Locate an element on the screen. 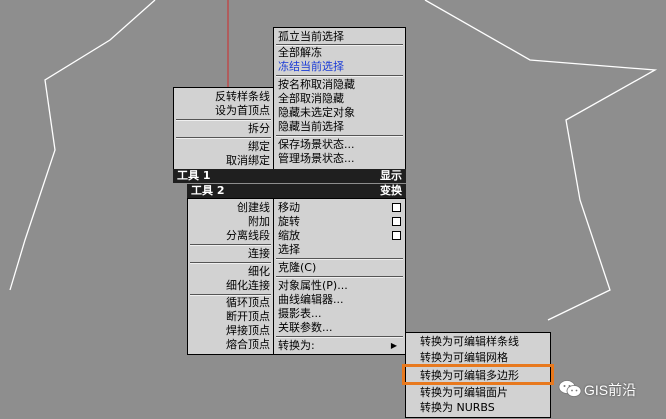  menu-item-weld-vertices: 焊接顶点 is located at coordinates (230, 330).